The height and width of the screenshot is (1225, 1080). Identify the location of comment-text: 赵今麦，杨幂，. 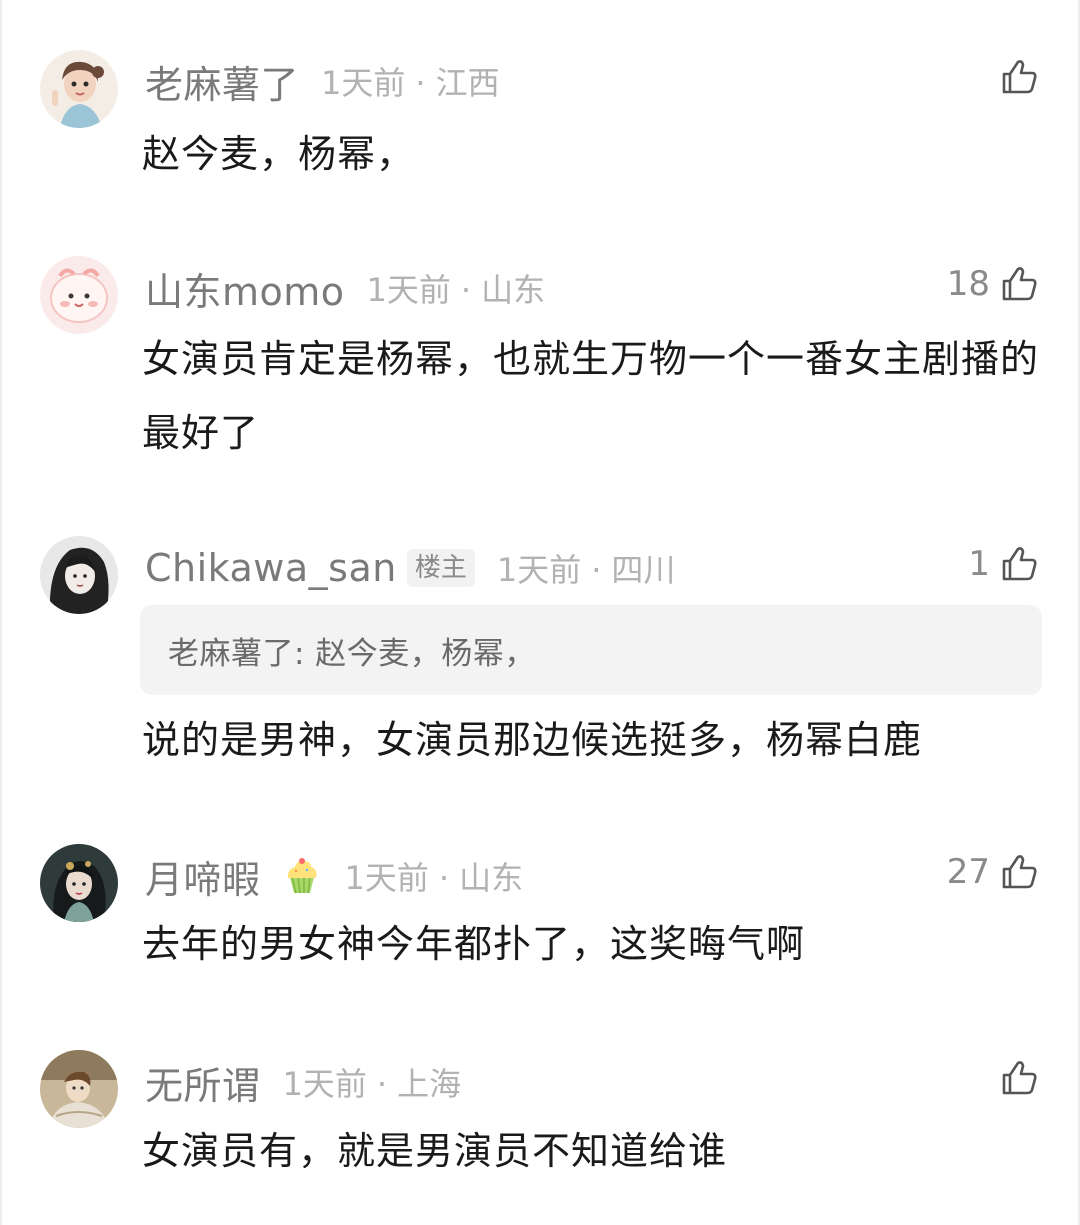
(279, 154).